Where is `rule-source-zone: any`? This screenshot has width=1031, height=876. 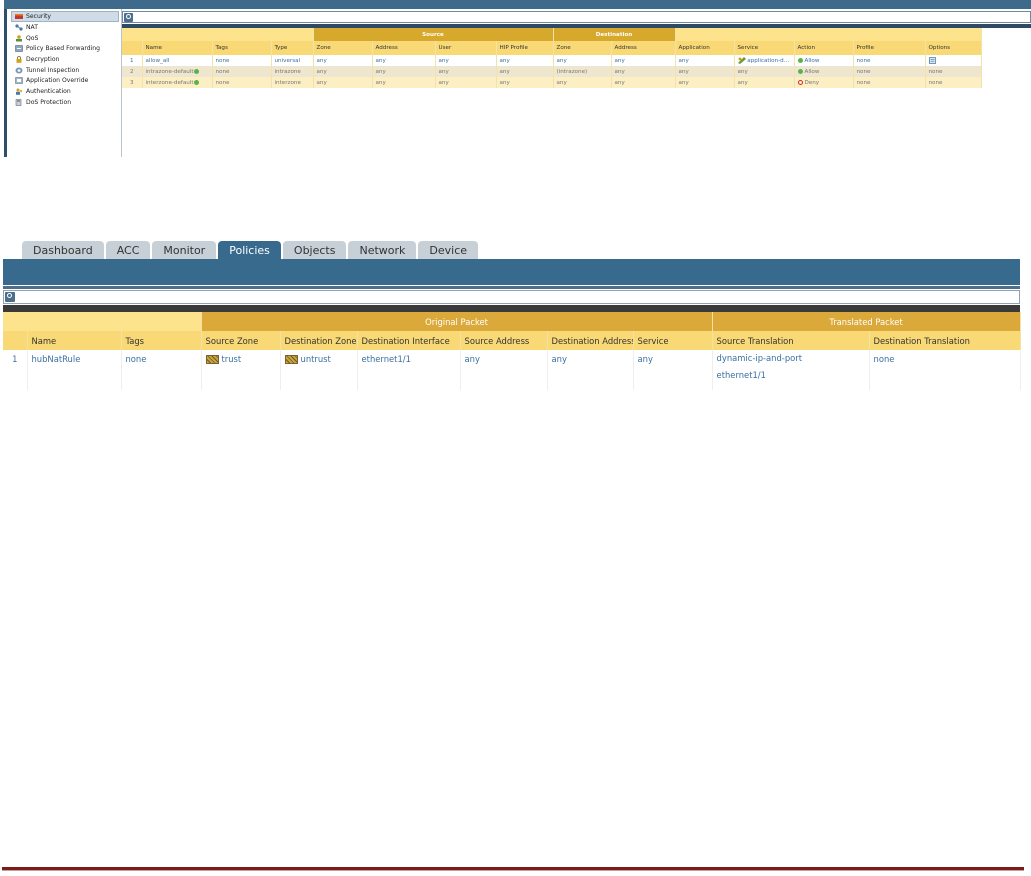 rule-source-zone: any is located at coordinates (343, 60).